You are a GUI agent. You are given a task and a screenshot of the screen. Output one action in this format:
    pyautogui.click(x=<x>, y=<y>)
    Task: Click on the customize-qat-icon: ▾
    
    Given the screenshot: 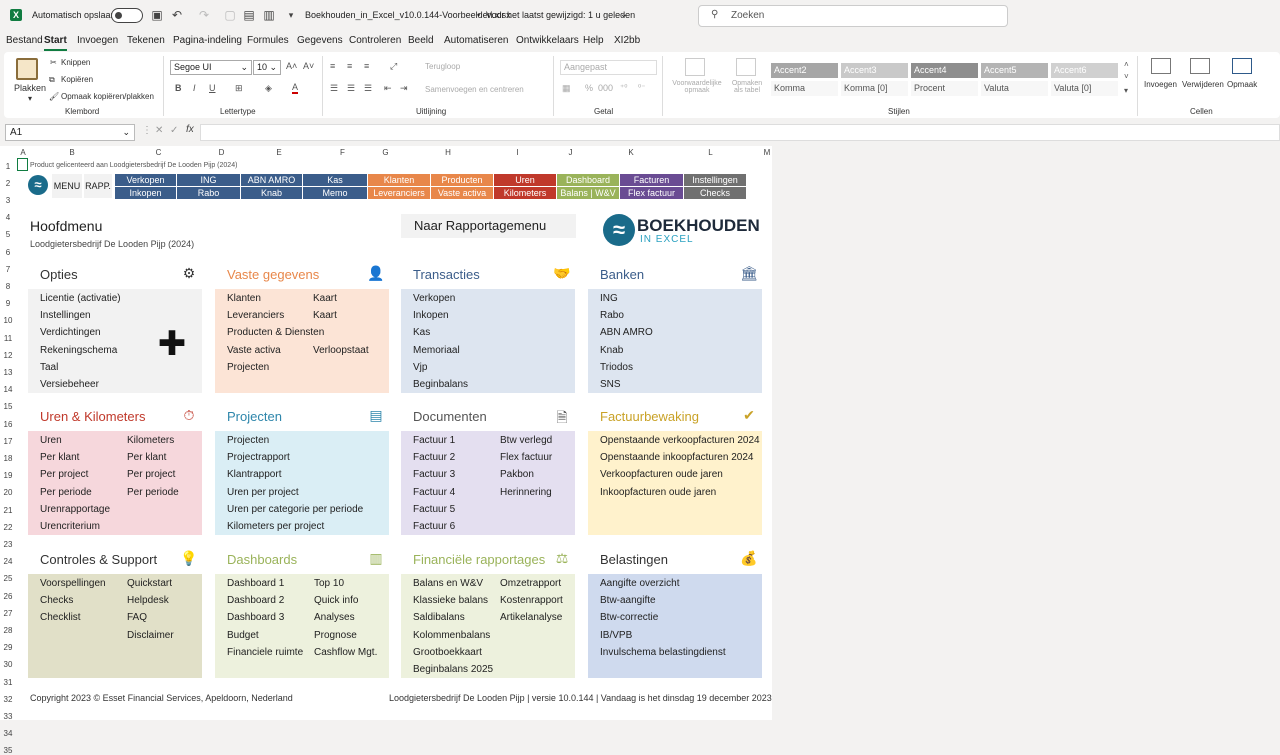 What is the action you would take?
    pyautogui.click(x=291, y=15)
    